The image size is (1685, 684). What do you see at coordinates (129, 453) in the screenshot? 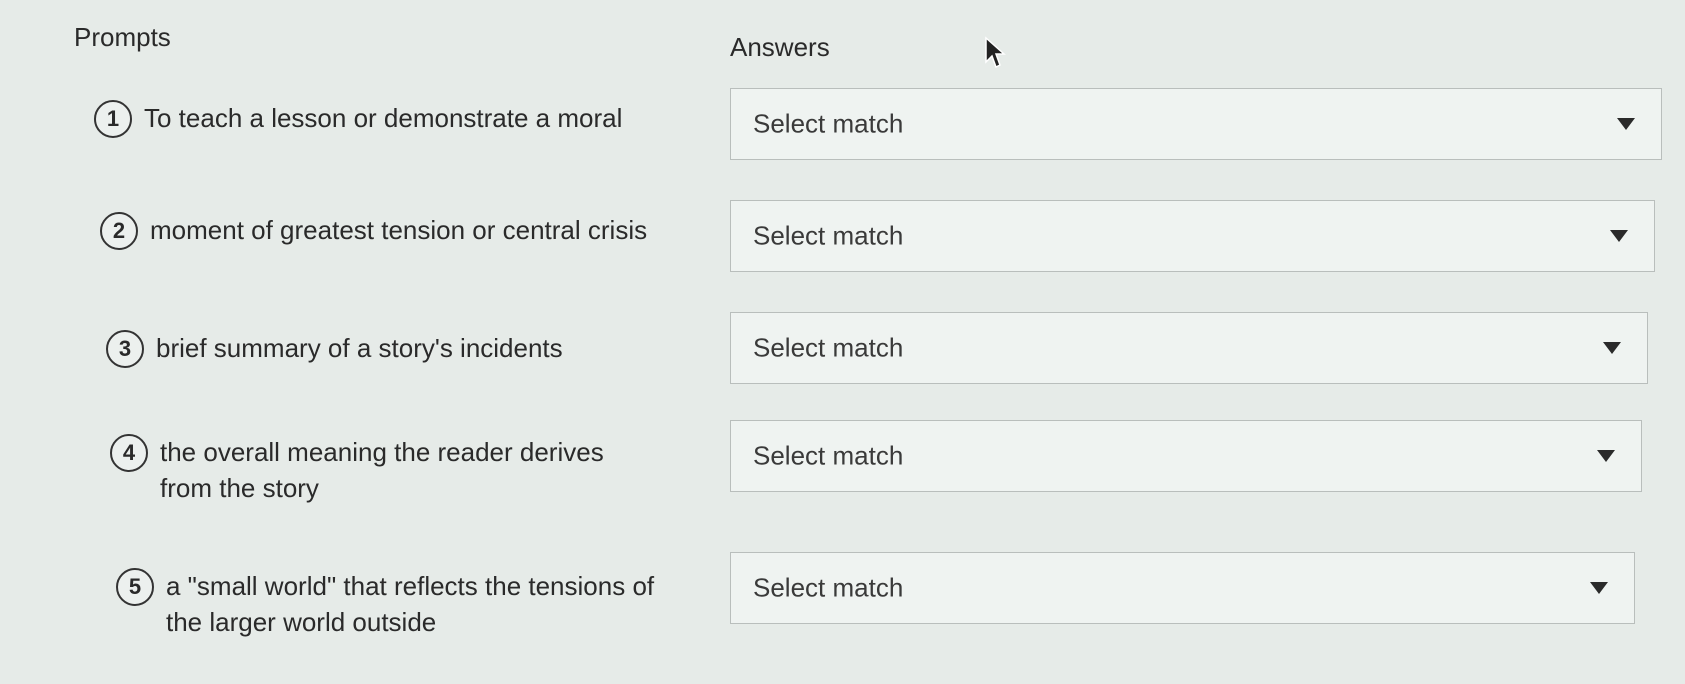
I see `prompt-number-badge: 4` at bounding box center [129, 453].